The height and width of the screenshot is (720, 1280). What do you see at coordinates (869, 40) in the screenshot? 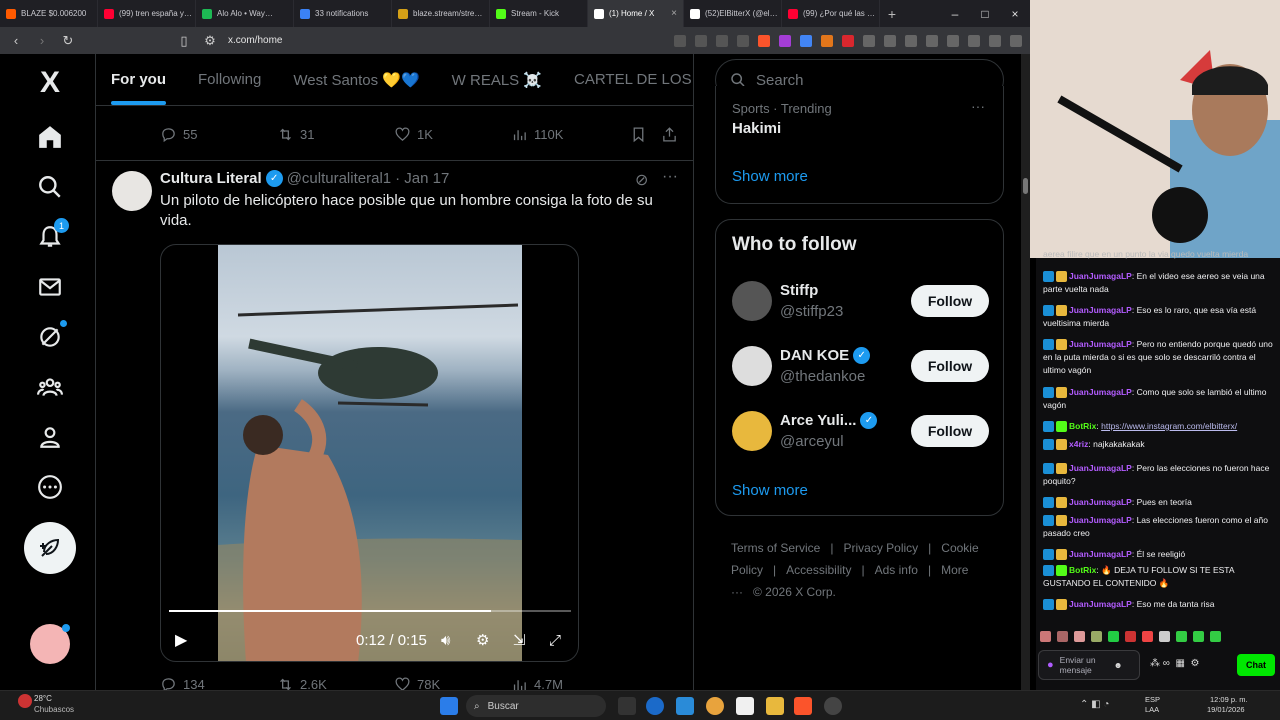
I see `puzzle-icon` at bounding box center [869, 40].